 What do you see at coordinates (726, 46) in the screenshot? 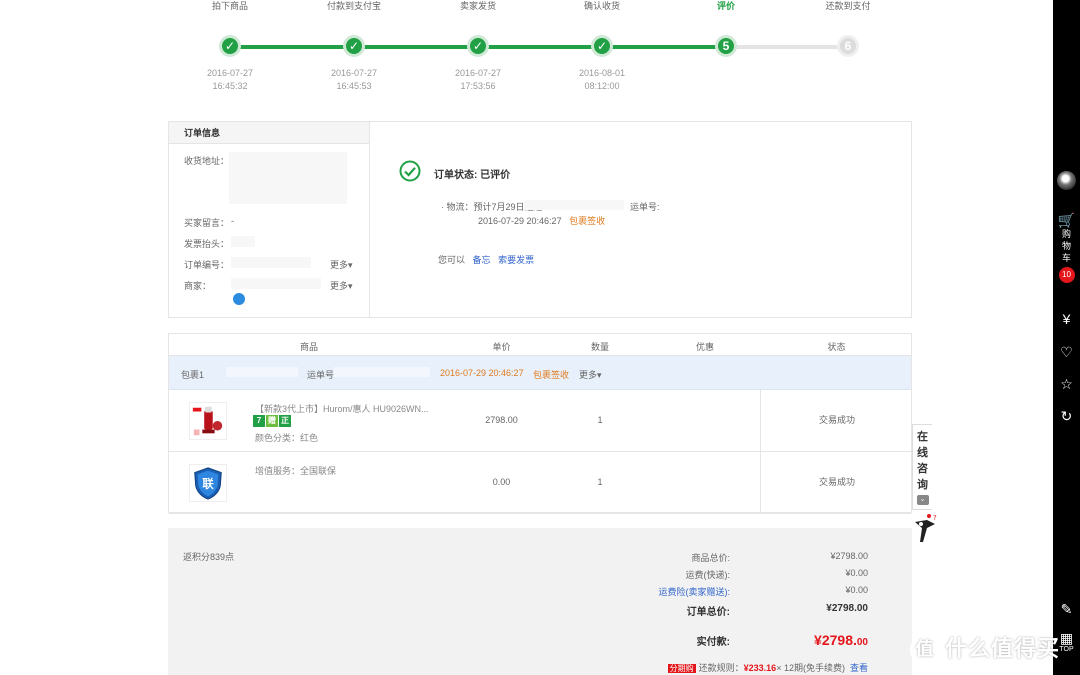
I see `step-number: 5` at bounding box center [726, 46].